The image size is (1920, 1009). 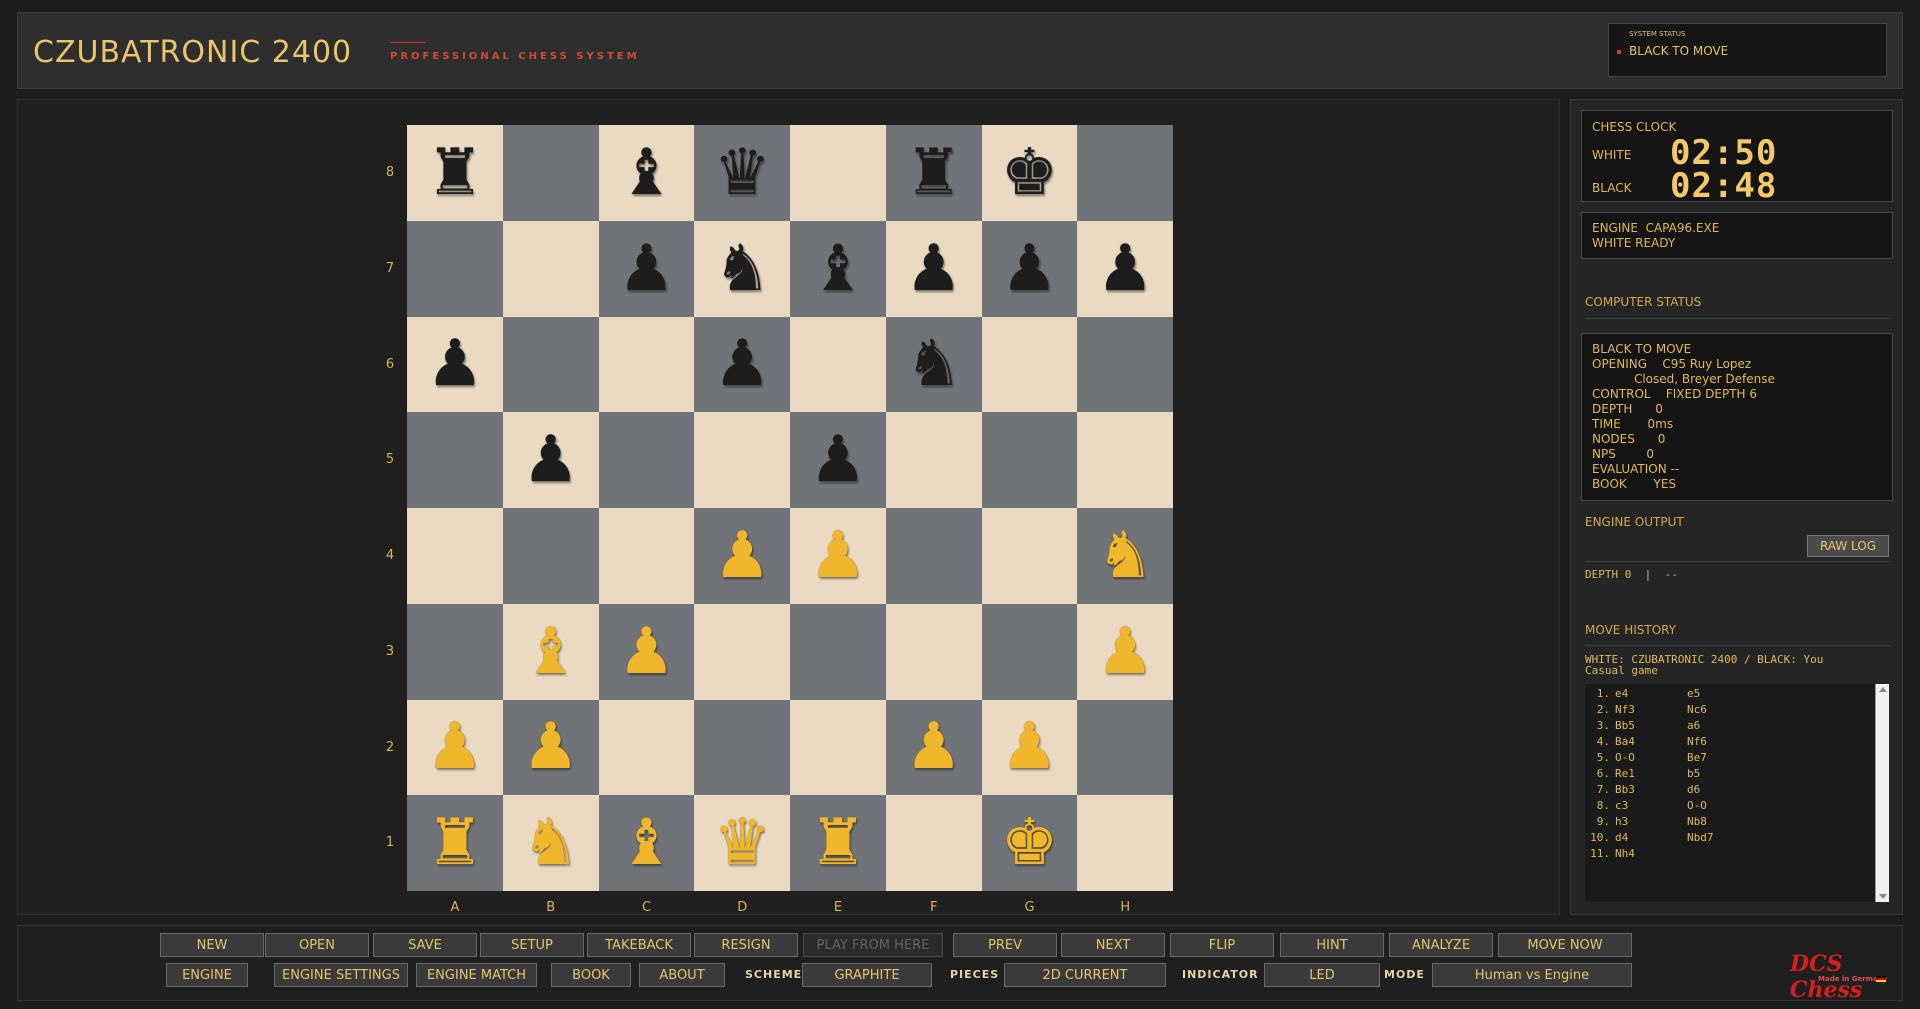 What do you see at coordinates (1676, 838) in the screenshot?
I see `move-row: 10. d4 Nbd7` at bounding box center [1676, 838].